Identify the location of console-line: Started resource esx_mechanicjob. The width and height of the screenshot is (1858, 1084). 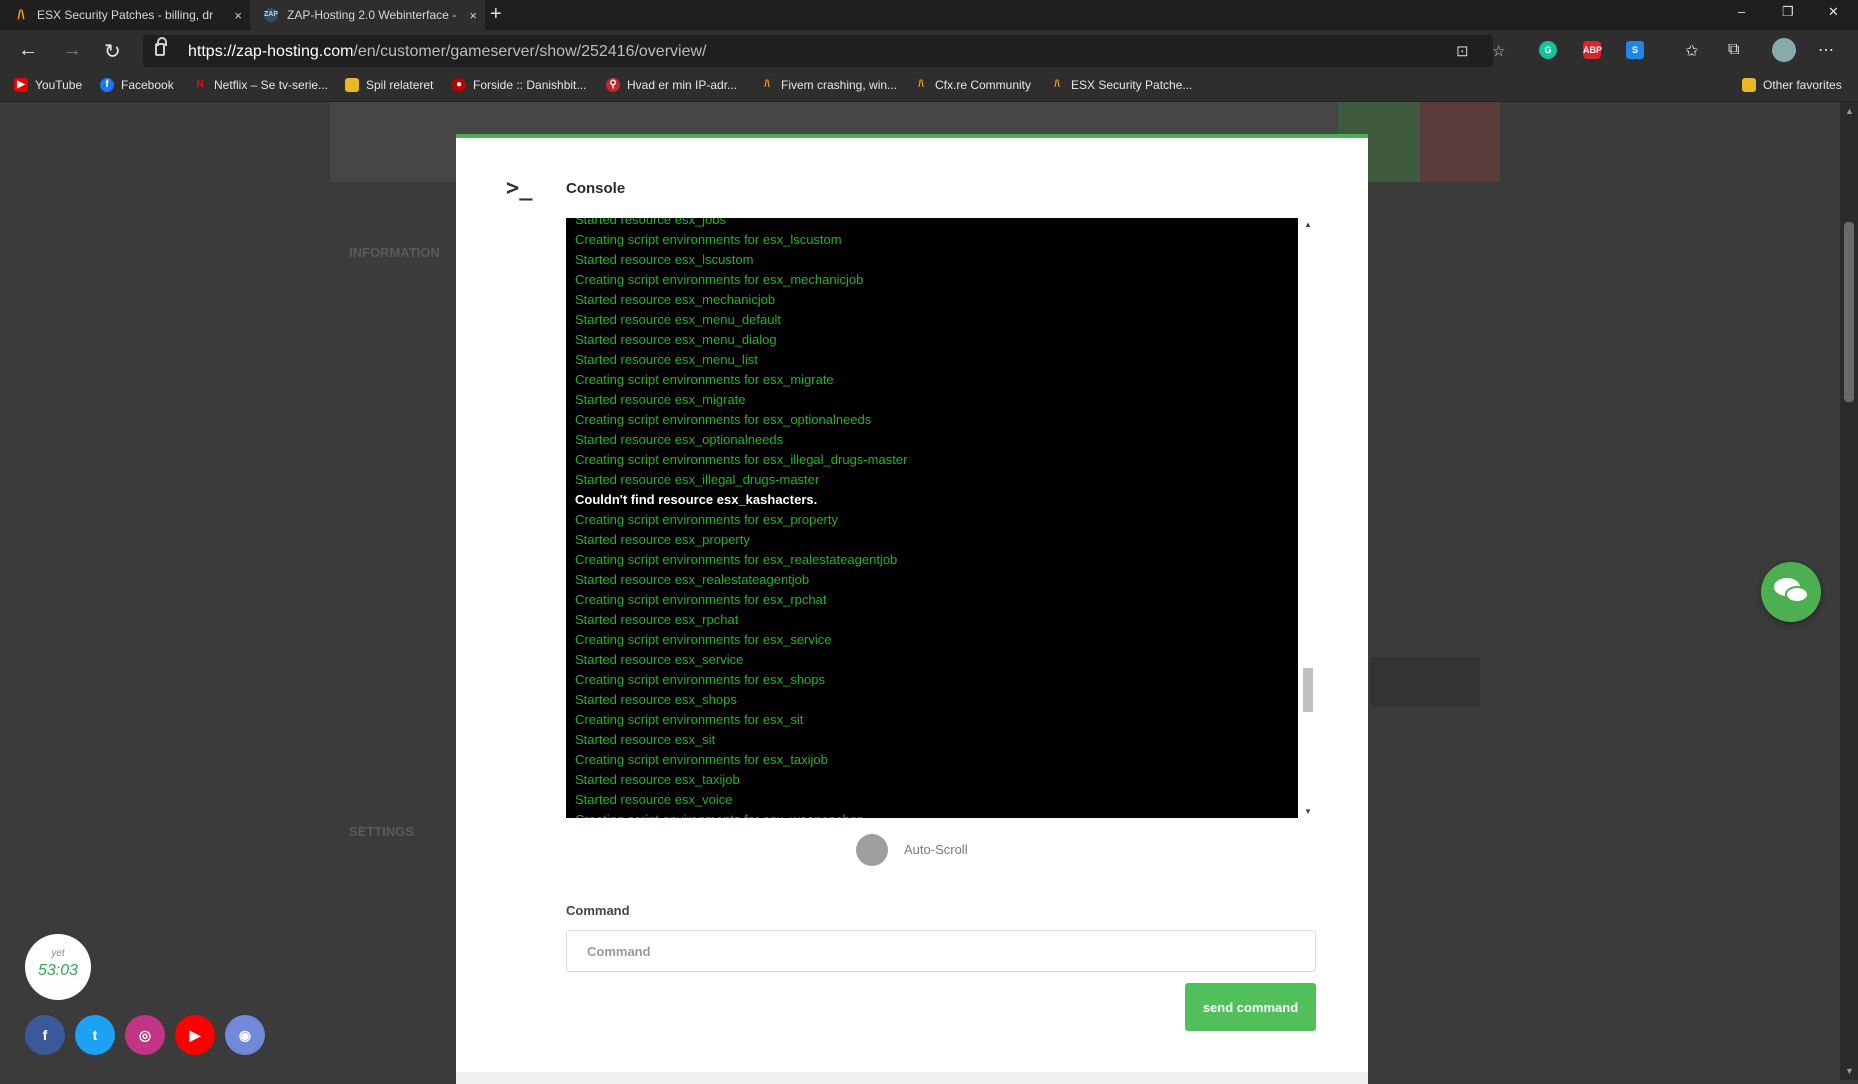
(675, 299).